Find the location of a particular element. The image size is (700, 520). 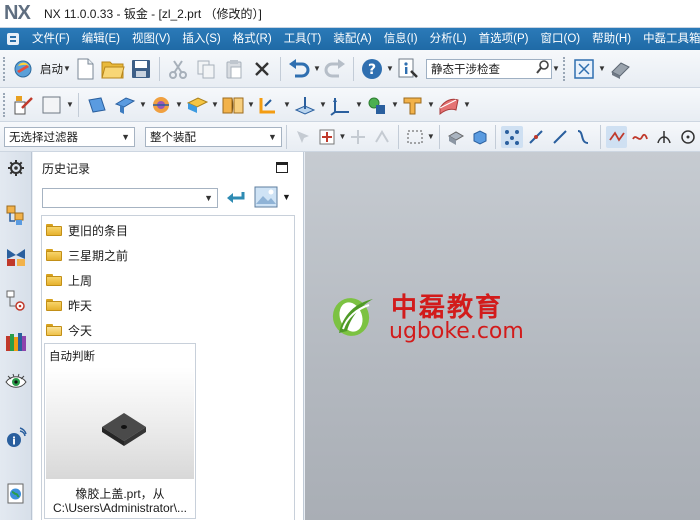

open-folder-icon is located at coordinates (113, 69).